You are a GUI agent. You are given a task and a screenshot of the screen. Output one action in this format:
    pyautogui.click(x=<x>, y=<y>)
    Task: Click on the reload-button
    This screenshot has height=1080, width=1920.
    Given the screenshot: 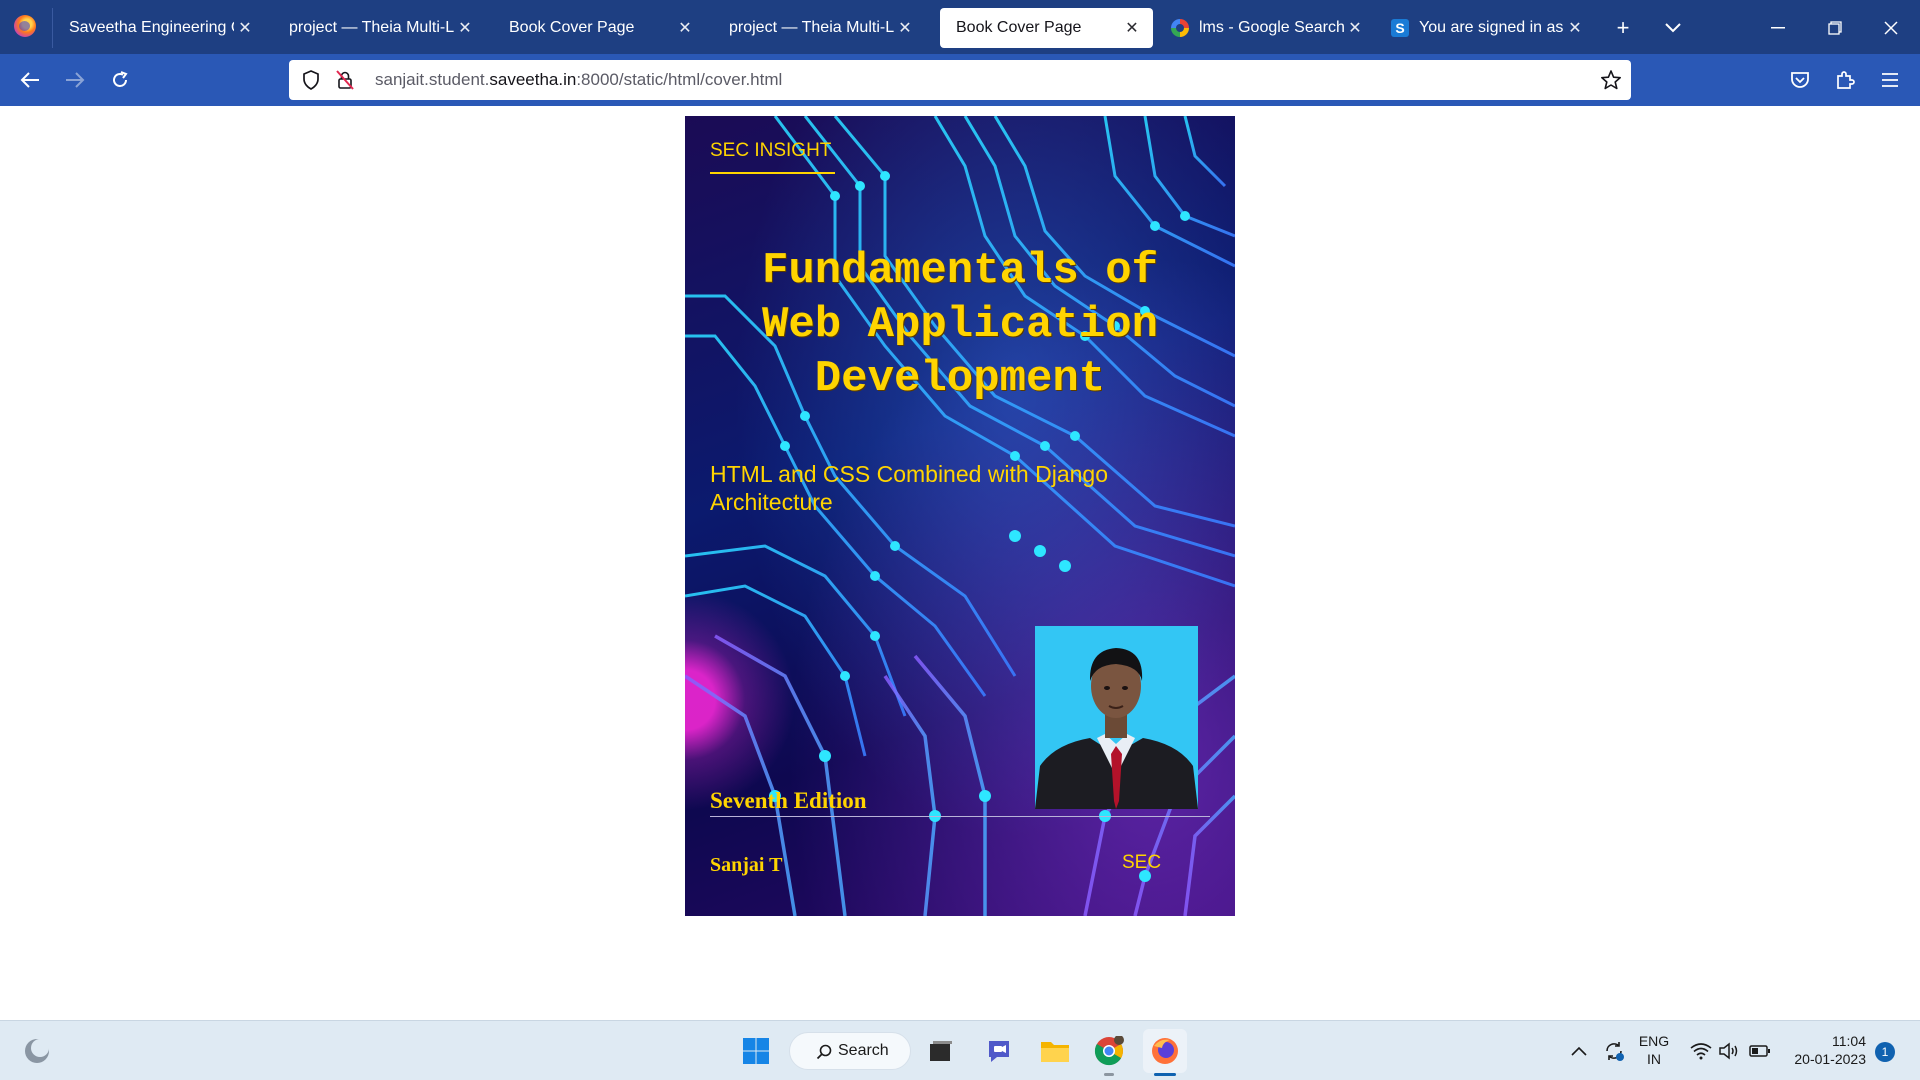 What is the action you would take?
    pyautogui.click(x=120, y=80)
    